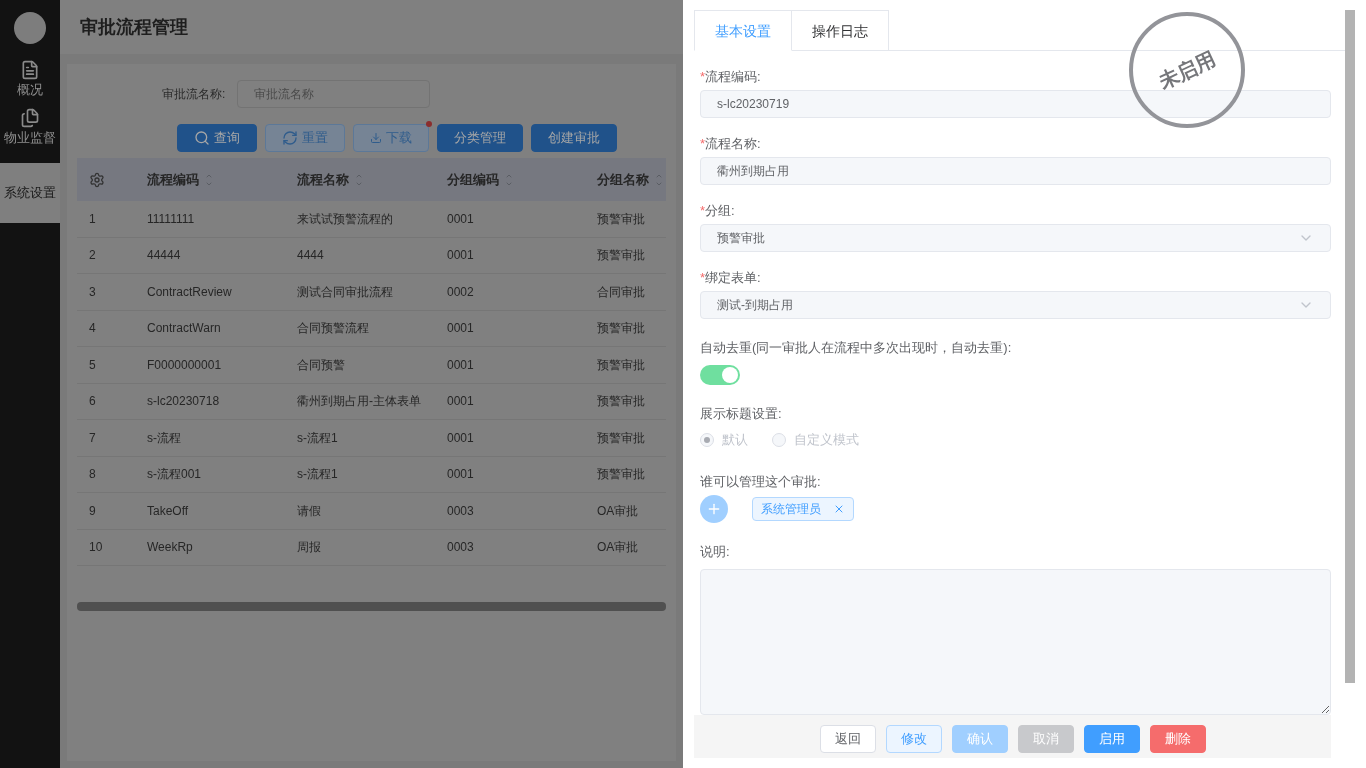 The width and height of the screenshot is (1366, 768). What do you see at coordinates (92, 328) in the screenshot?
I see `table-cell: 4` at bounding box center [92, 328].